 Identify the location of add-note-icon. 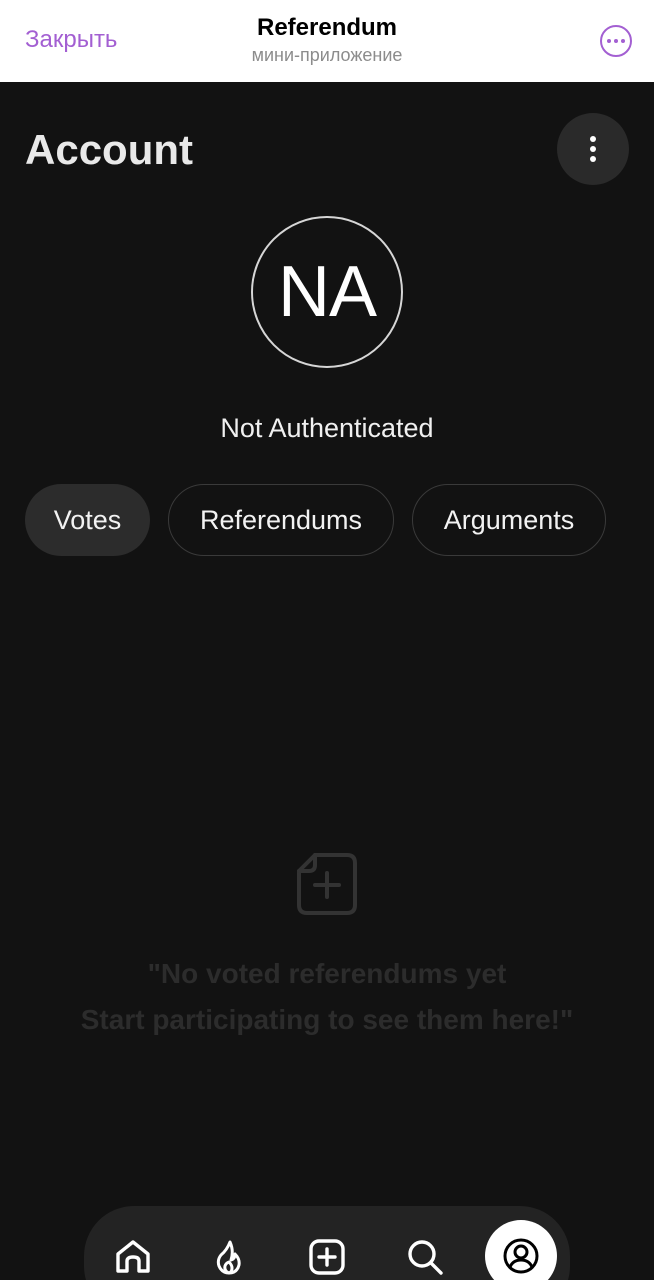
(327, 884).